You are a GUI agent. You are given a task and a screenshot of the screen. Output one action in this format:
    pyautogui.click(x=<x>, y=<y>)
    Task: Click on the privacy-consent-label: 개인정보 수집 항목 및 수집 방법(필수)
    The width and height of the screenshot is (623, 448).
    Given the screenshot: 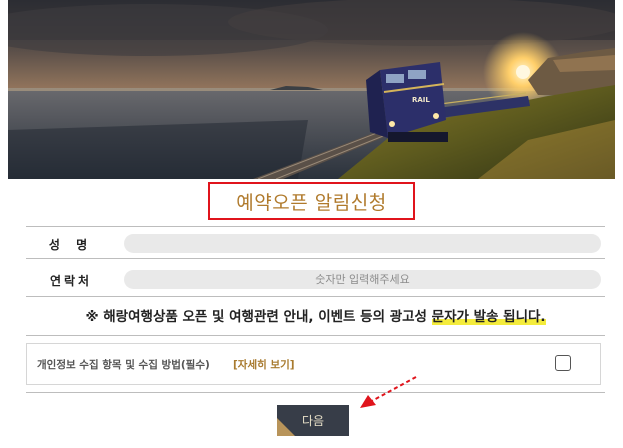 What is the action you would take?
    pyautogui.click(x=123, y=365)
    